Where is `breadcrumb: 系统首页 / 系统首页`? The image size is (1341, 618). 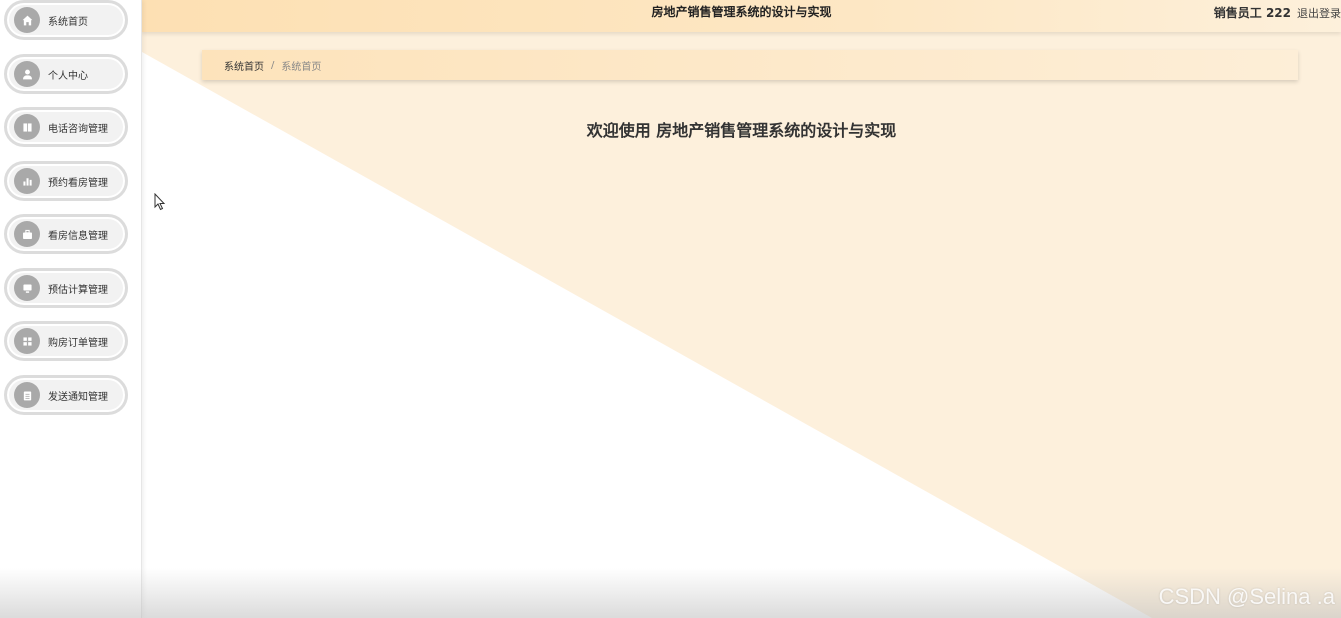
breadcrumb: 系统首页 / 系统首页 is located at coordinates (750, 65).